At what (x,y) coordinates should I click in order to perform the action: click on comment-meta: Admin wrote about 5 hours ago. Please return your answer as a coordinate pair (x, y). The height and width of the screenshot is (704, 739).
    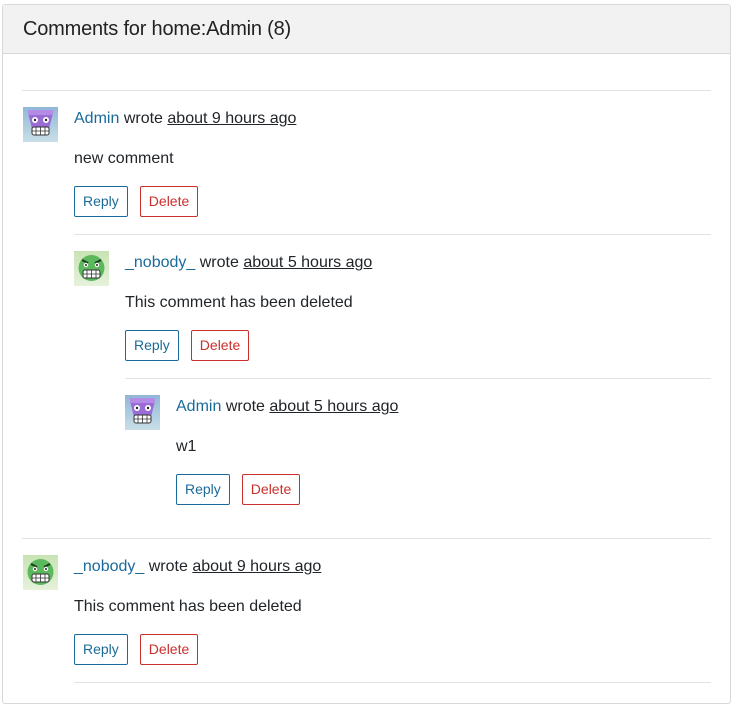
    Looking at the image, I should click on (287, 407).